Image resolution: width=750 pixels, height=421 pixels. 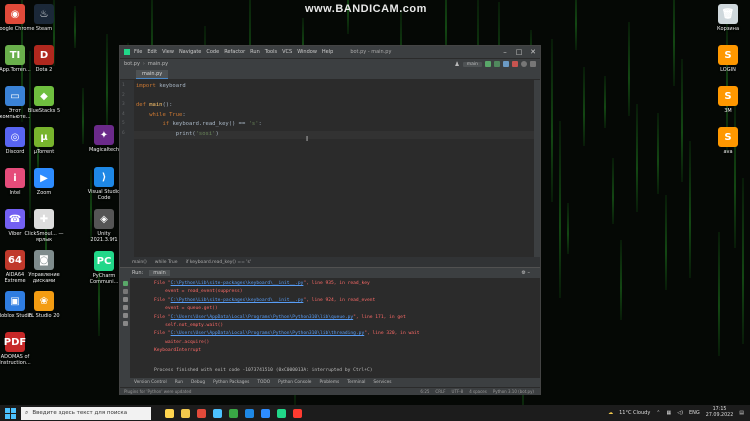 What do you see at coordinates (382, 382) in the screenshot?
I see `tool-window-services: Services` at bounding box center [382, 382].